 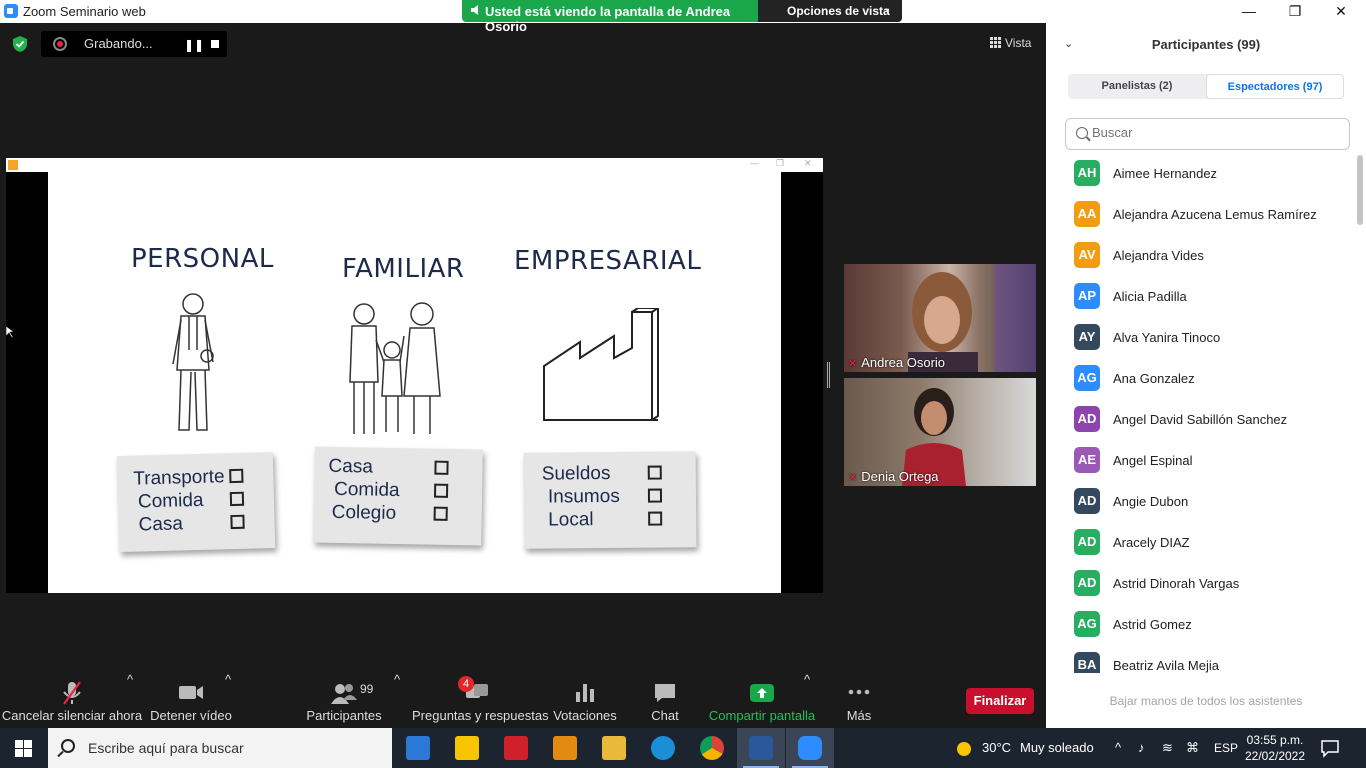 I want to click on video-tile-denia: ✕ Denia Ortega, so click(x=940, y=432).